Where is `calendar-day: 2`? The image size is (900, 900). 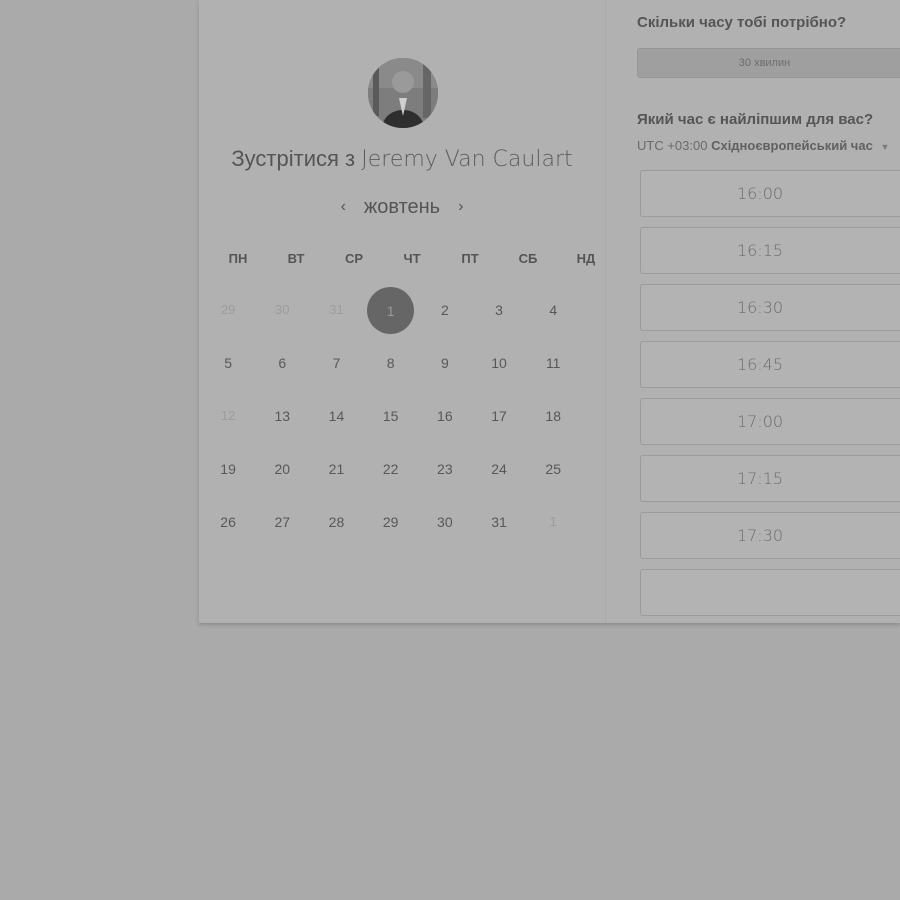 calendar-day: 2 is located at coordinates (445, 313).